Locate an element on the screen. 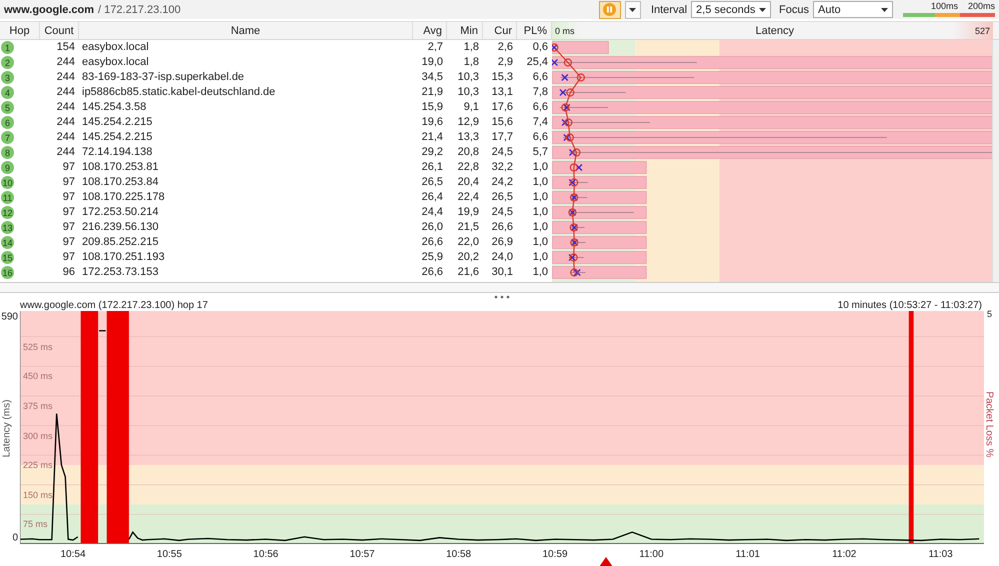  x-axis-label: 11:03 is located at coordinates (940, 554).